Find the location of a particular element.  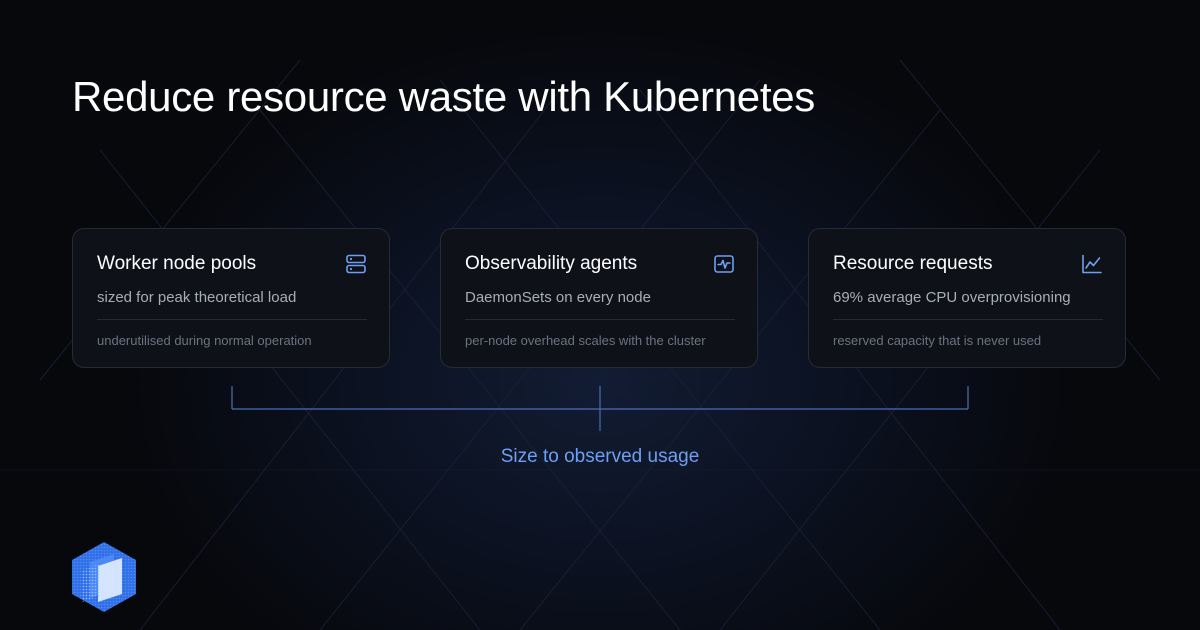

brand-logo is located at coordinates (104, 577).